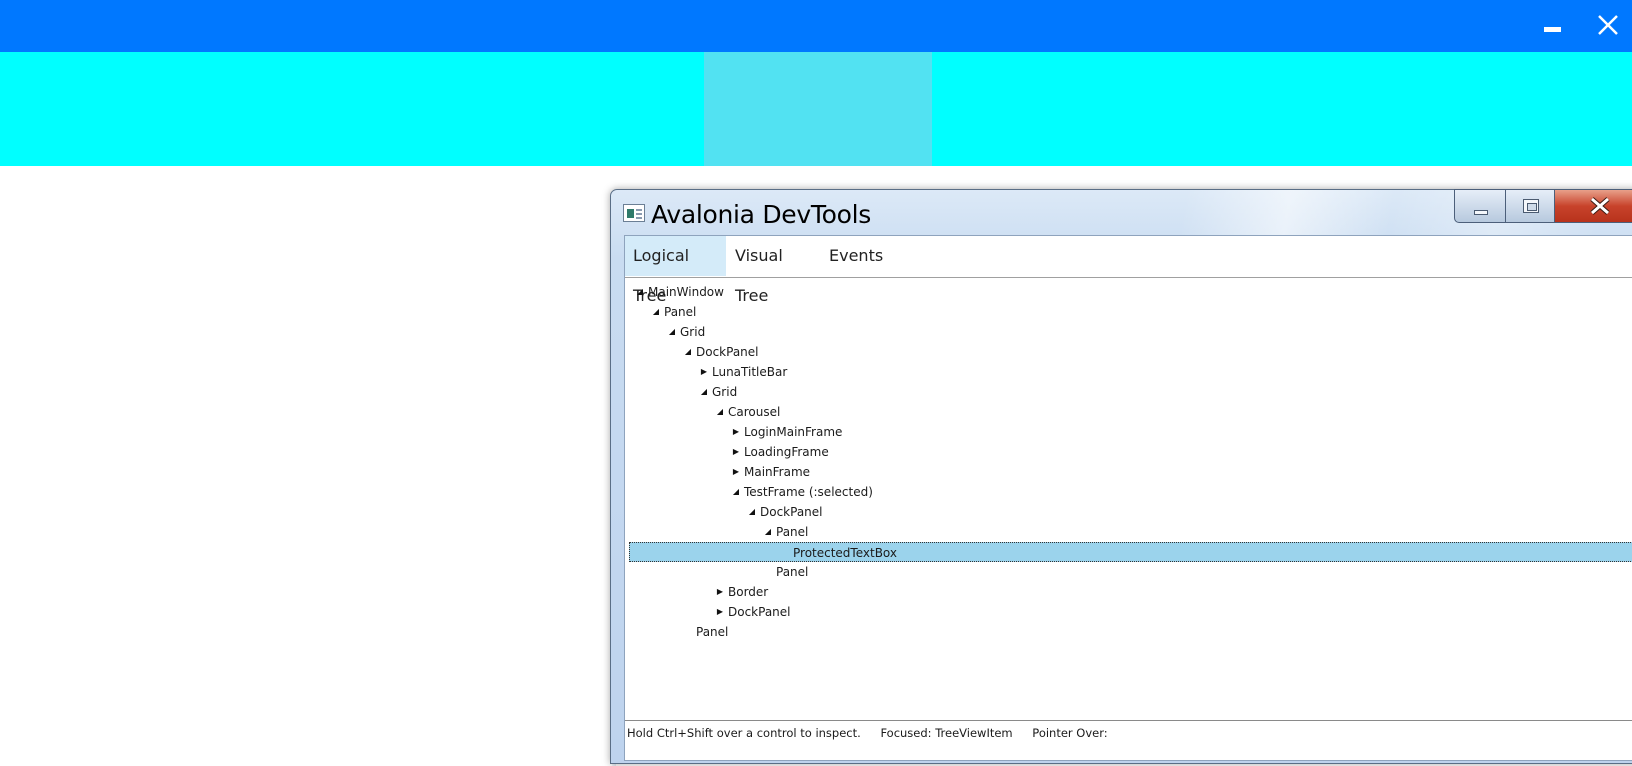 The width and height of the screenshot is (1632, 766). I want to click on app-title-bar, so click(816, 26).